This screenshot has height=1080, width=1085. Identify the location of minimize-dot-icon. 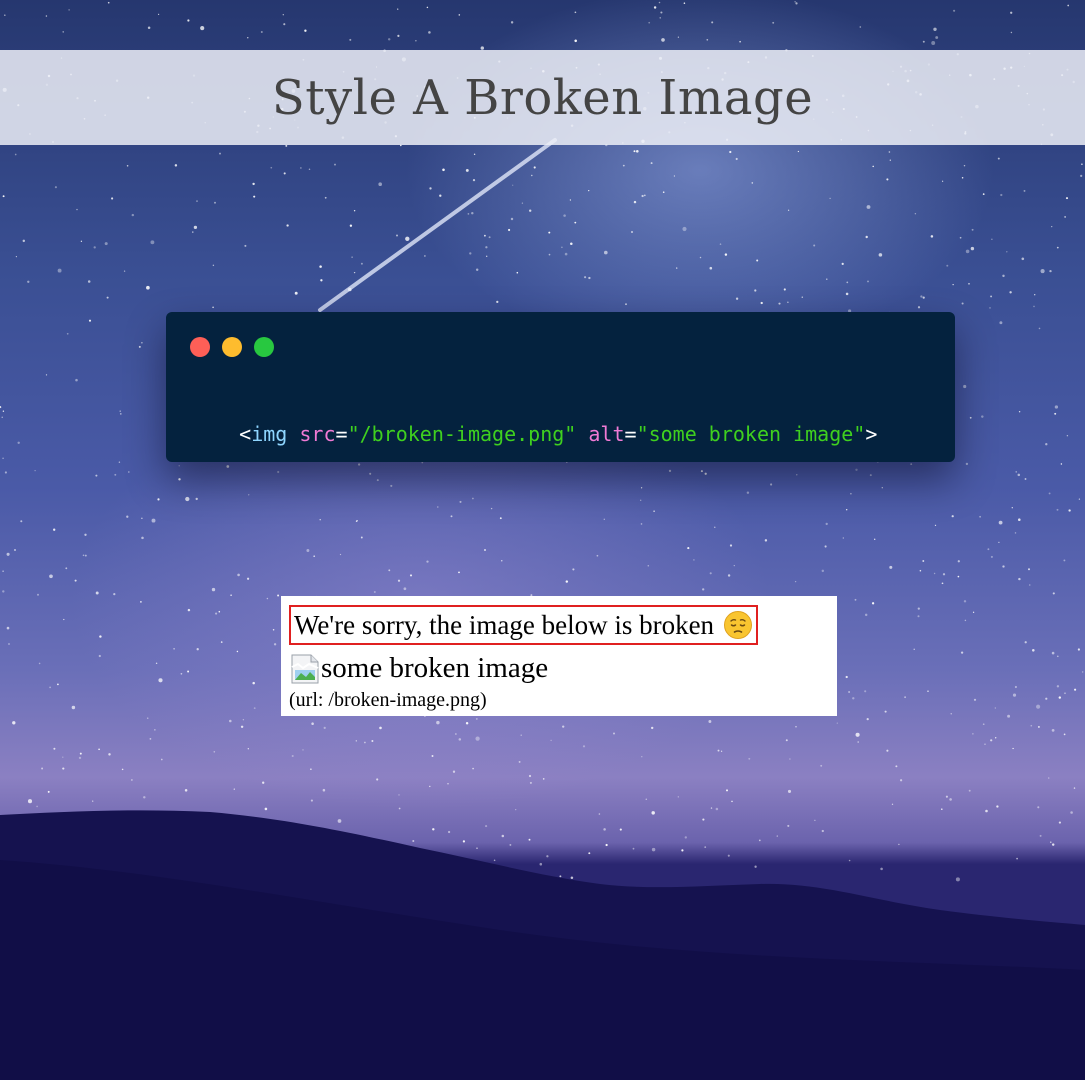
(232, 347).